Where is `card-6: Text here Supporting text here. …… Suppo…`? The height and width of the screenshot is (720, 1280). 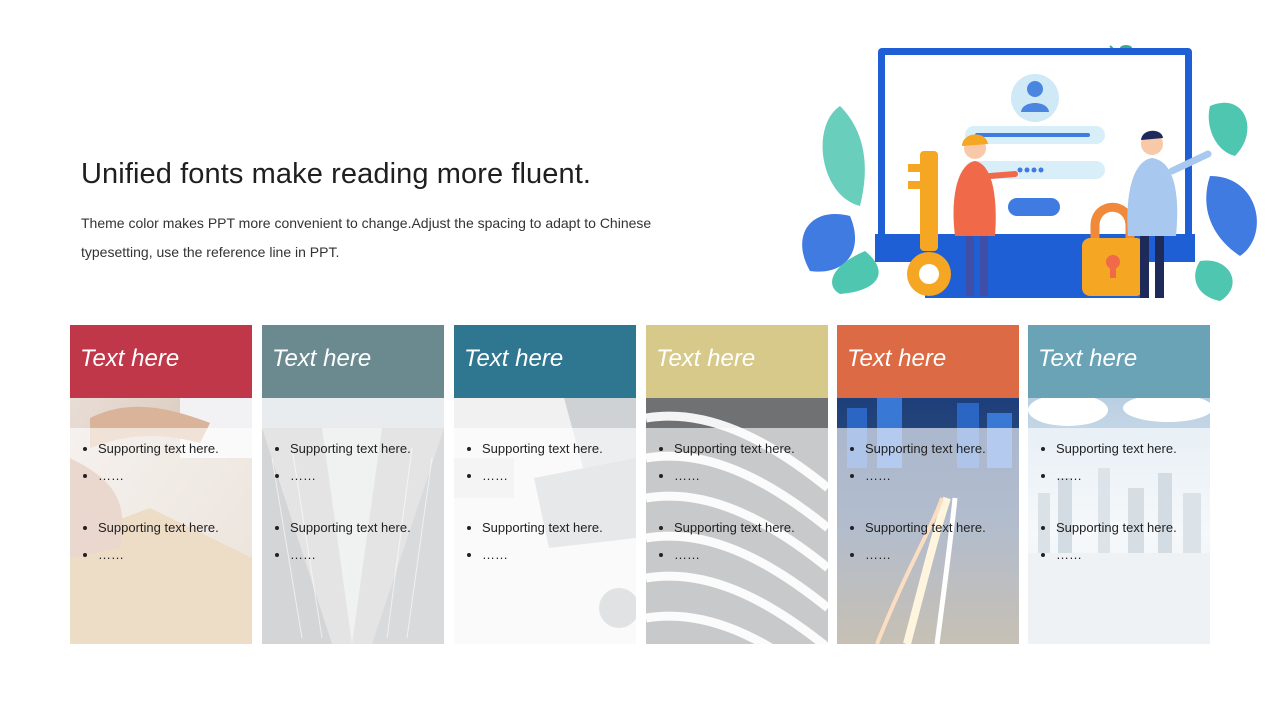
card-6: Text here Supporting text here. …… Suppo… is located at coordinates (1119, 484).